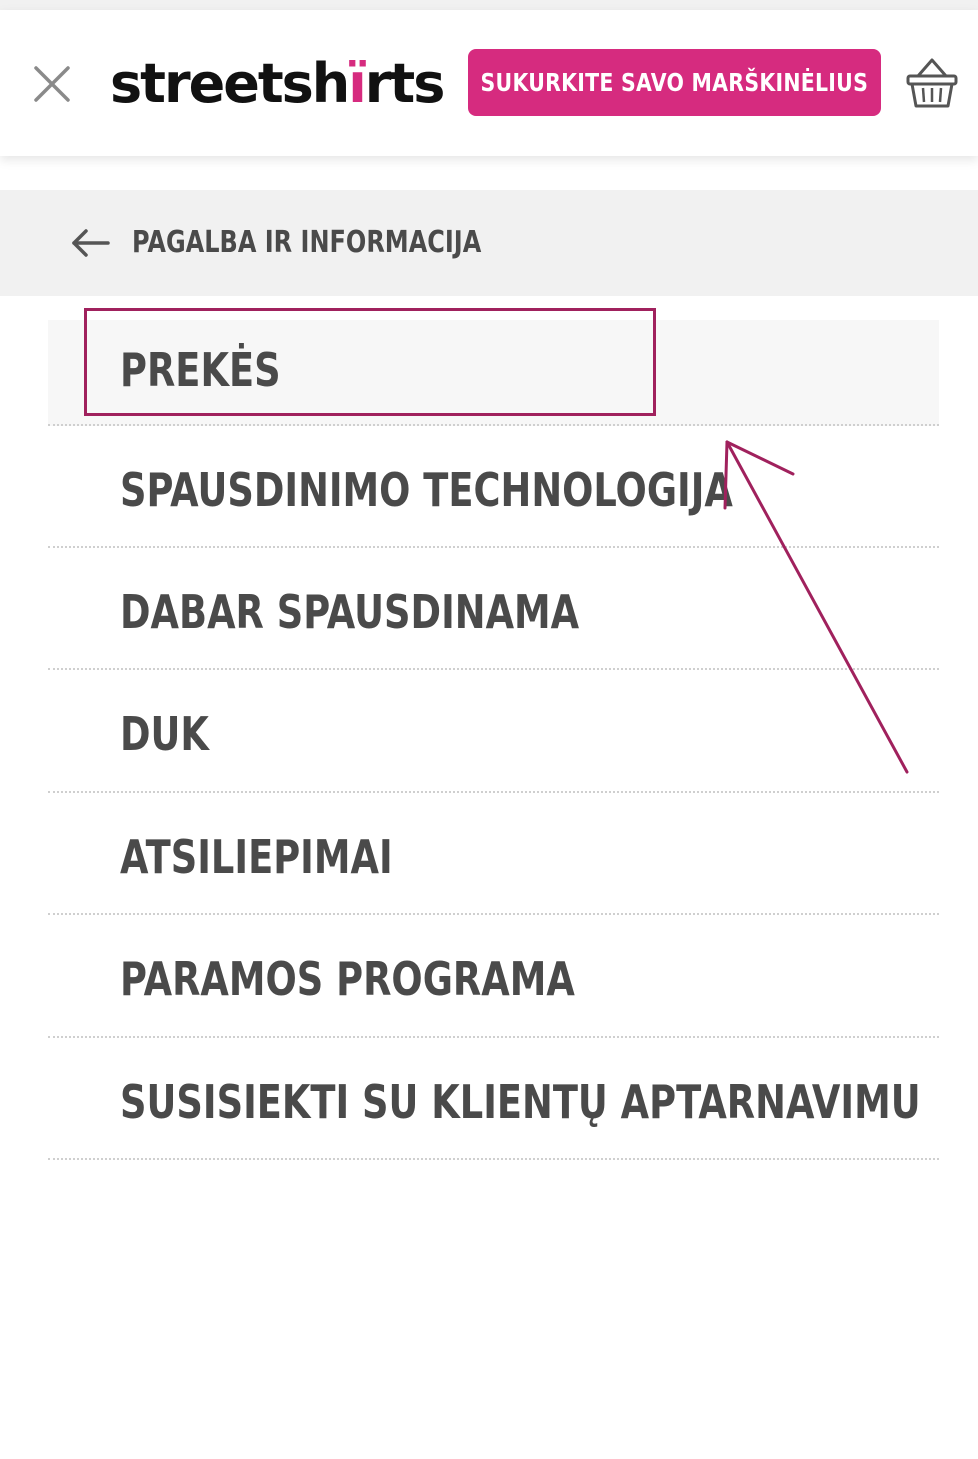 This screenshot has height=1459, width=978. What do you see at coordinates (520, 1102) in the screenshot?
I see `menu-item-label: SUSISIEKTI SU KLIENTŲ APTARNAVIMU` at bounding box center [520, 1102].